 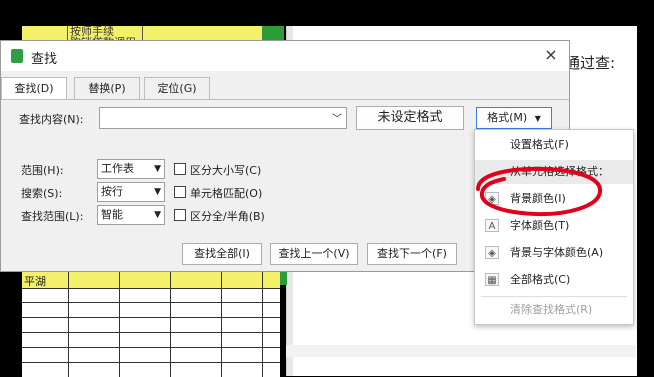 What do you see at coordinates (226, 193) in the screenshot?
I see `match-cell-label: 单元格匹配(O)` at bounding box center [226, 193].